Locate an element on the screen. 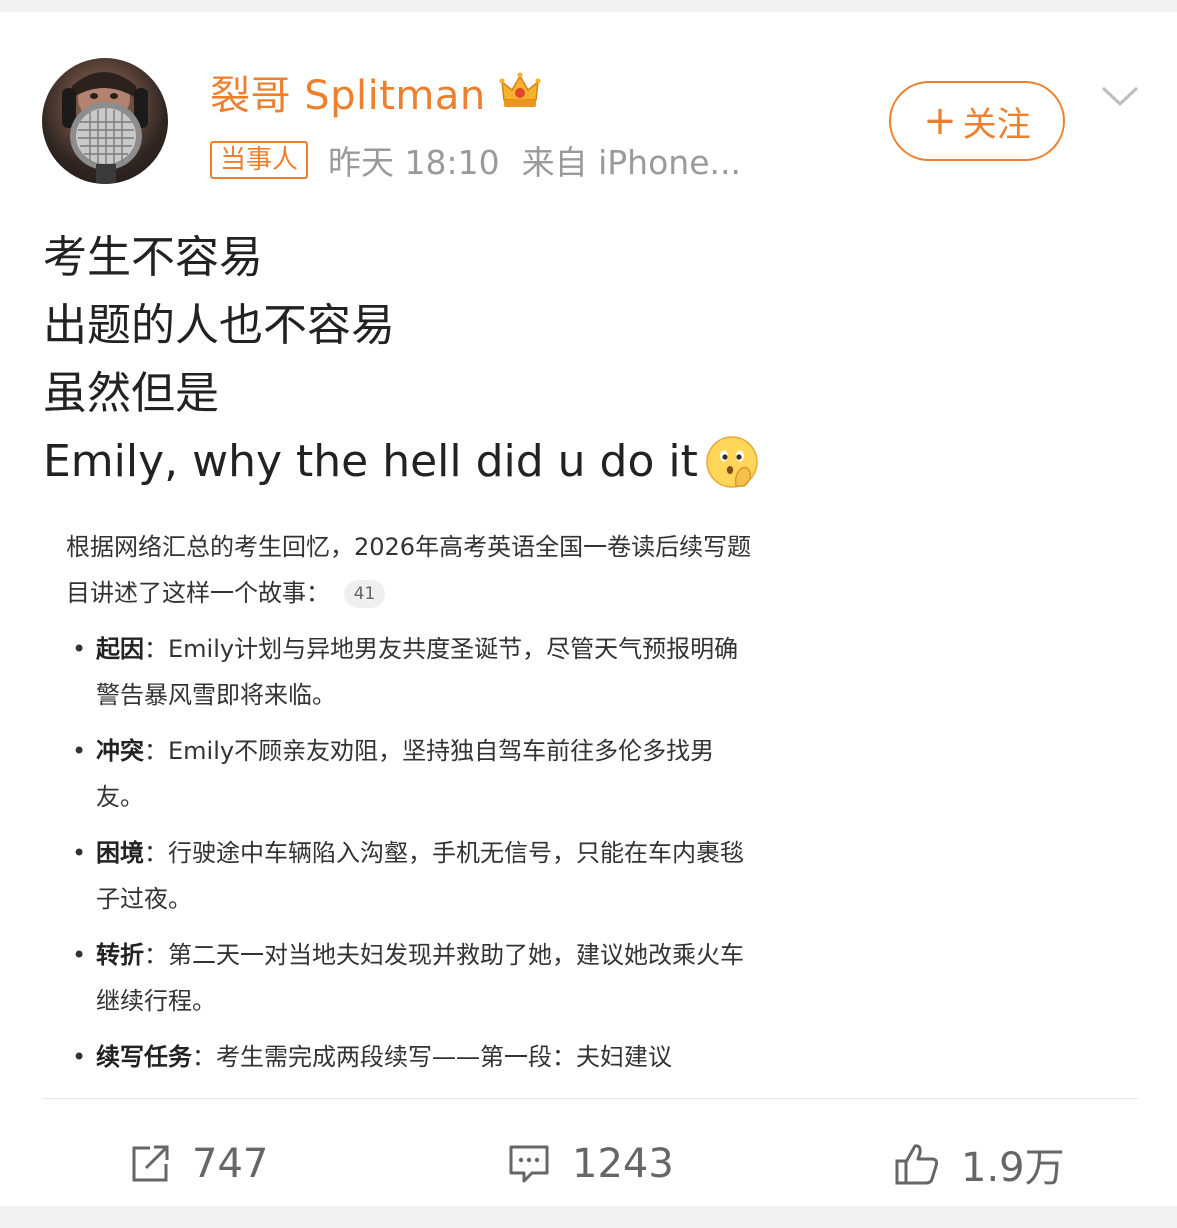 This screenshot has width=1177, height=1228. like-count: 1.9万 is located at coordinates (1013, 1168).